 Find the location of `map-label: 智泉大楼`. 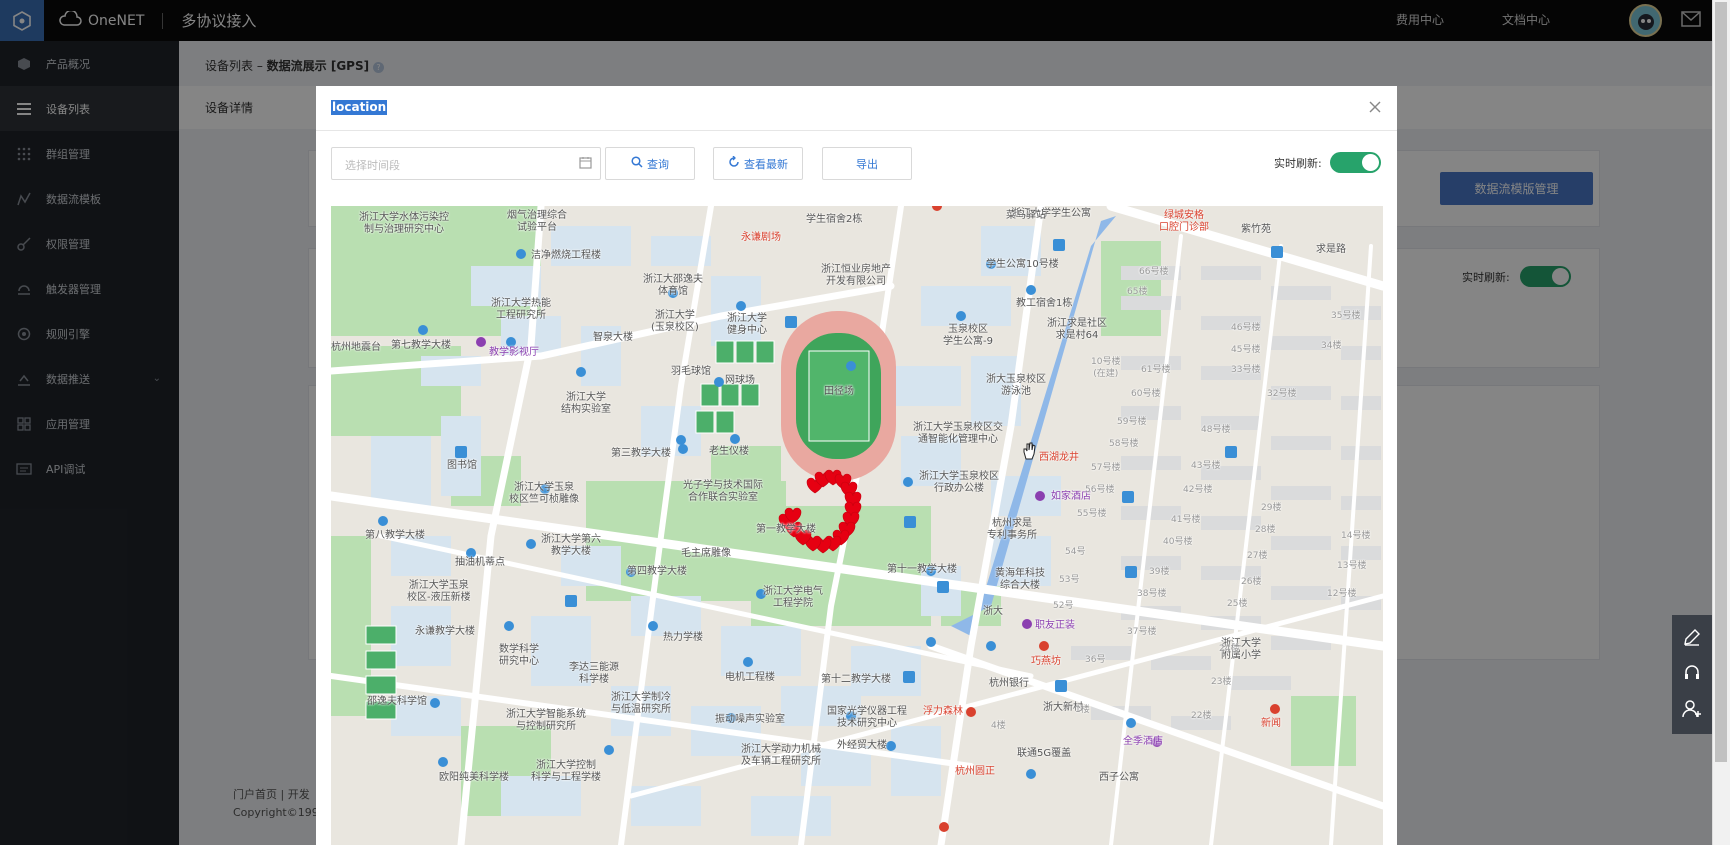

map-label: 智泉大楼 is located at coordinates (613, 337).